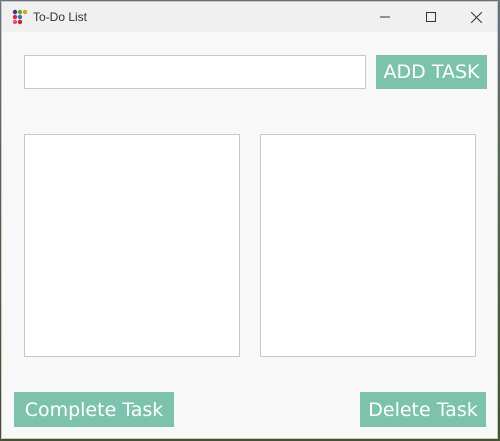 This screenshot has height=441, width=500. I want to click on close-icon, so click(476, 17).